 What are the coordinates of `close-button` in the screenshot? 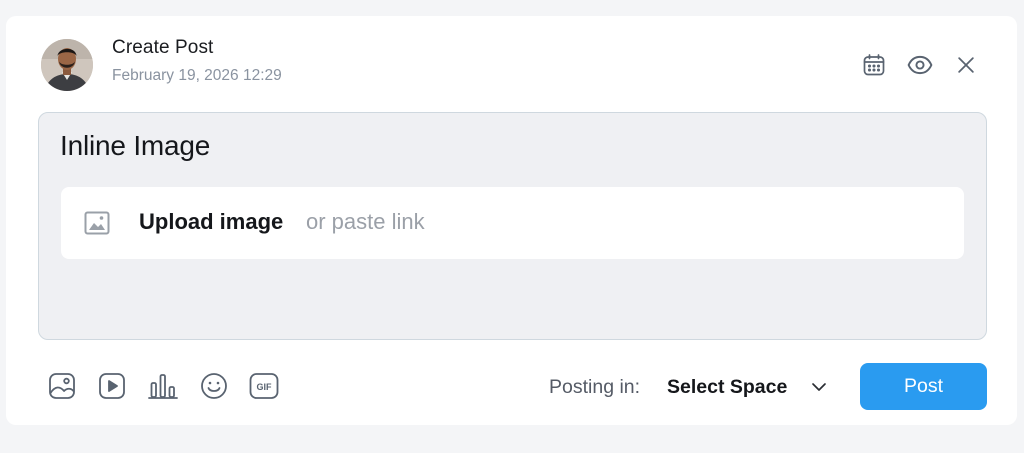 It's located at (966, 65).